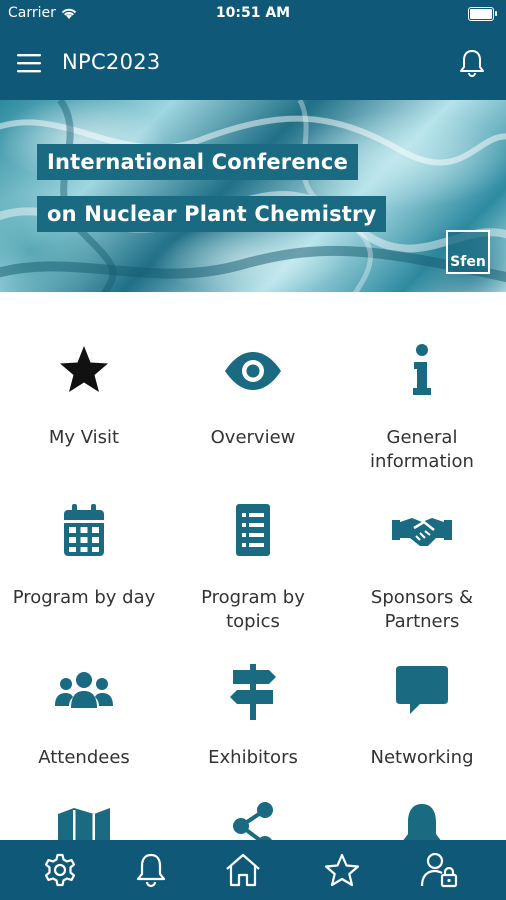 Image resolution: width=506 pixels, height=900 pixels. I want to click on home-icon, so click(243, 870).